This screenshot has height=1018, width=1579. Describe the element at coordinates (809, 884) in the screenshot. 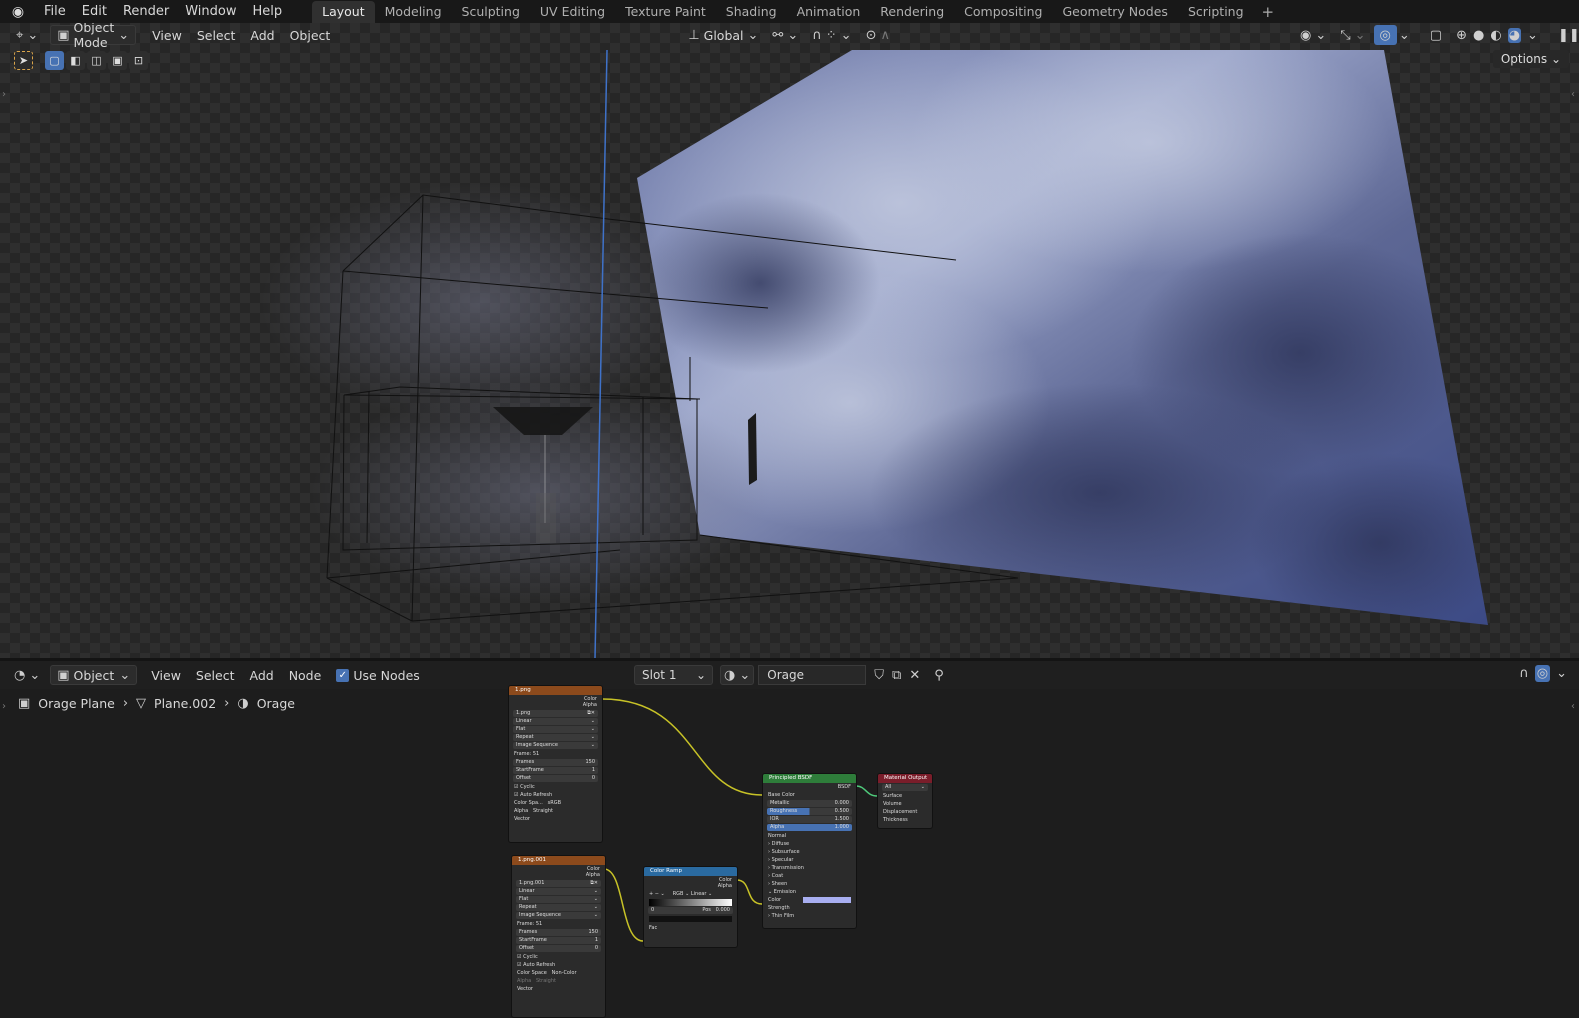

I see `panel-sheen: › Sheen` at that location.